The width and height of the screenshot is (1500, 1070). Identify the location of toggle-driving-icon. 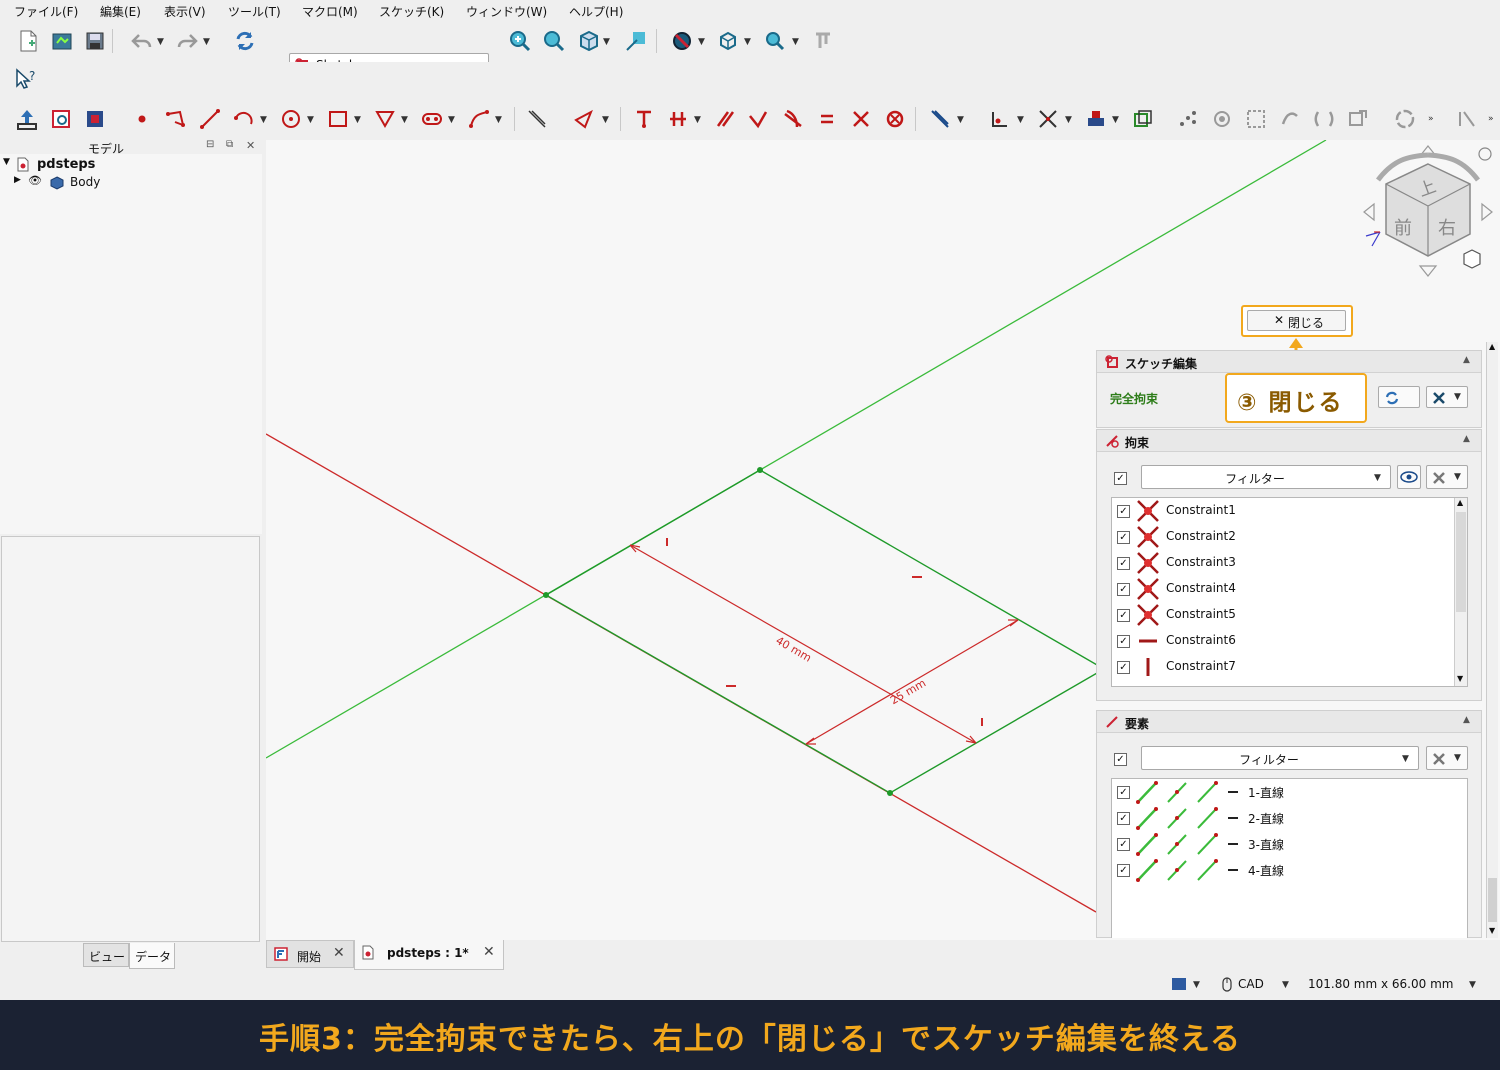
(940, 119).